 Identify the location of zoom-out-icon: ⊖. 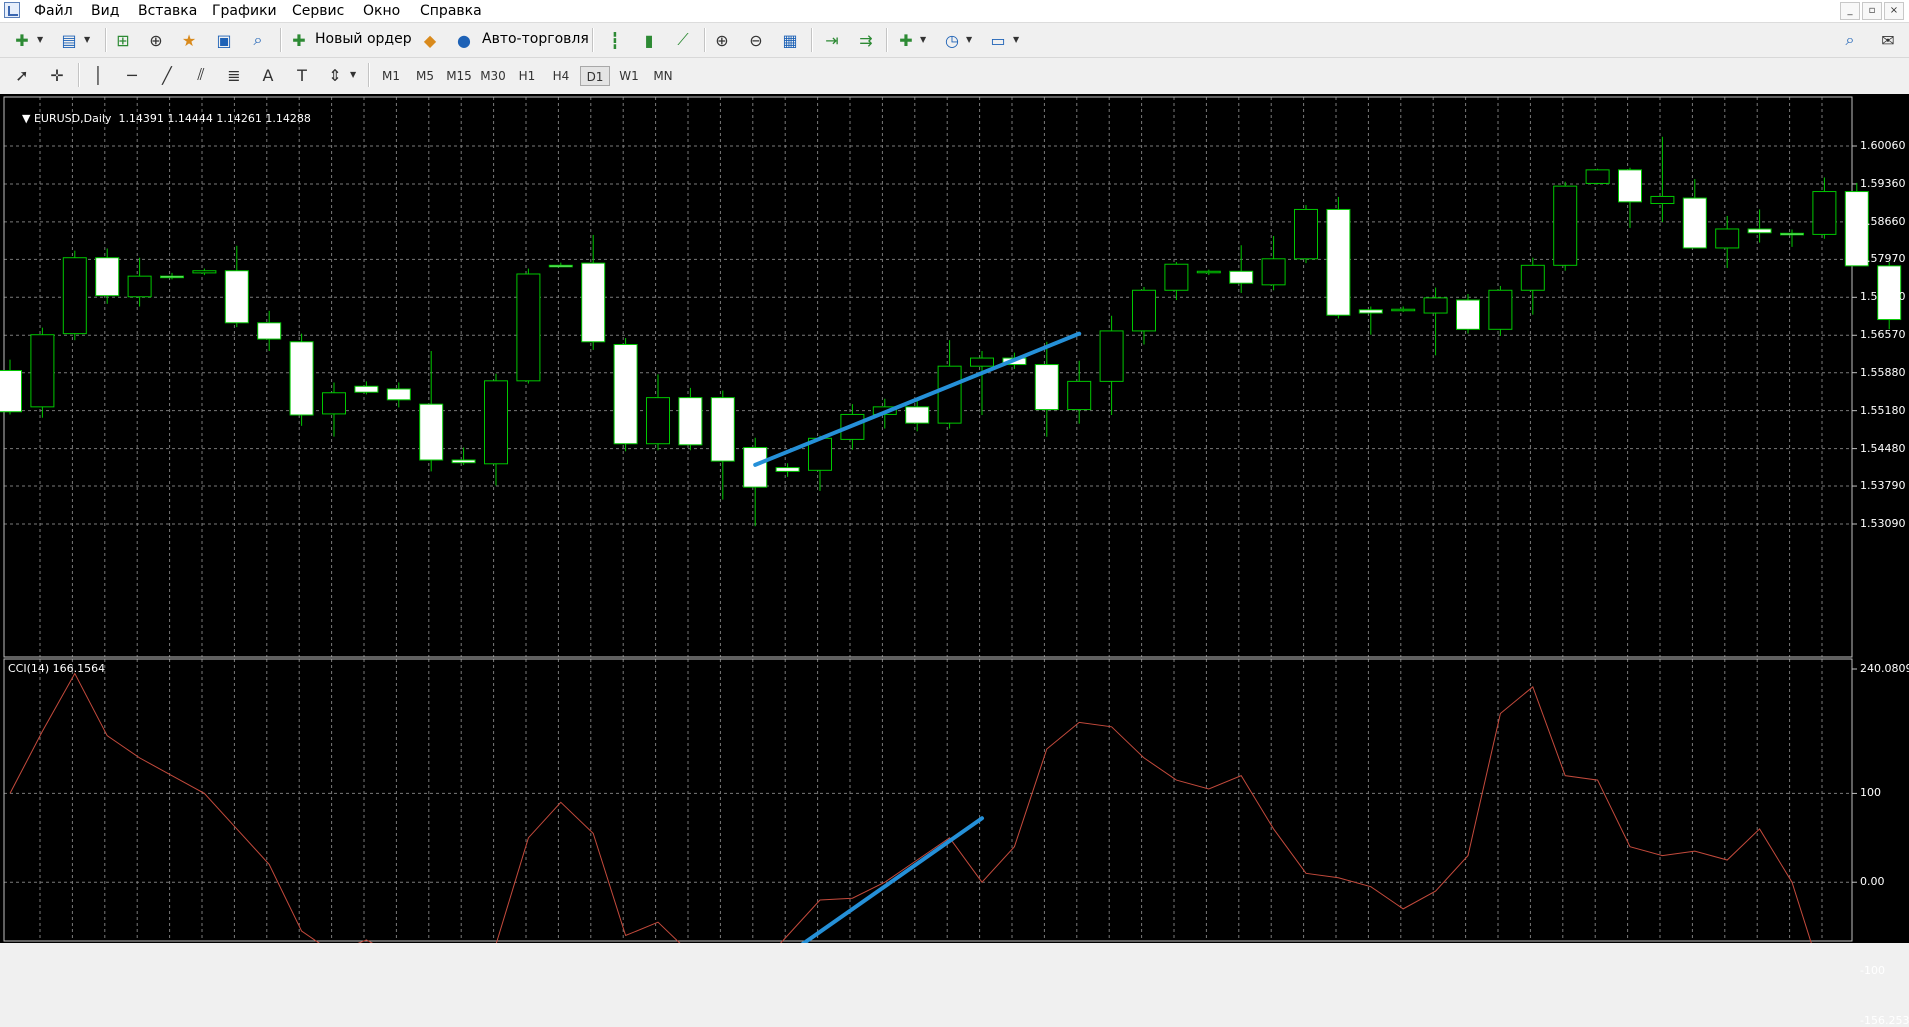
(756, 40).